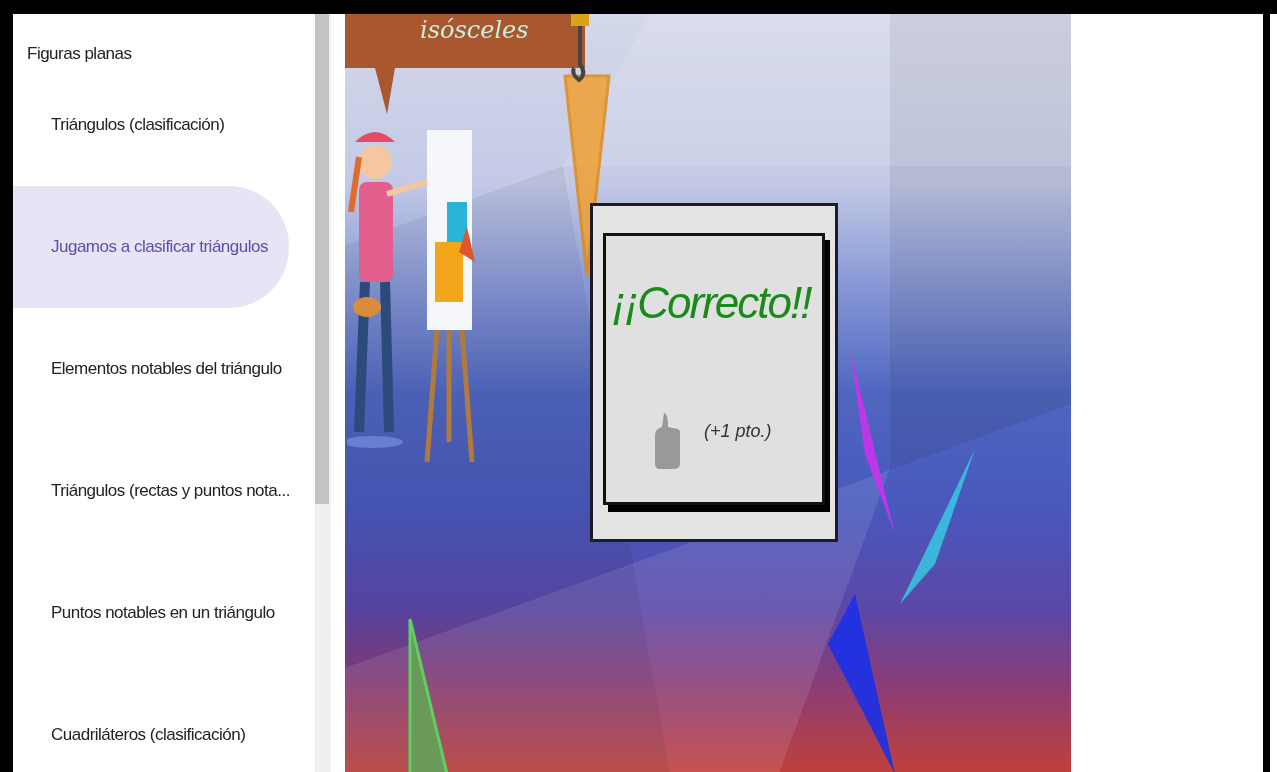 This screenshot has width=1277, height=772. What do you see at coordinates (151, 125) in the screenshot?
I see `sidebar-item: Triángulos (clasificación)` at bounding box center [151, 125].